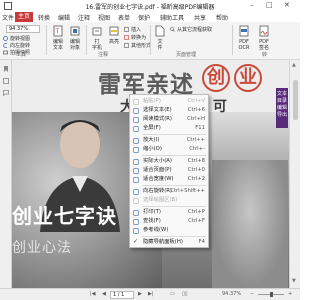  What do you see at coordinates (16, 38) in the screenshot?
I see `rotate-view-item: 旋转视图` at bounding box center [16, 38].